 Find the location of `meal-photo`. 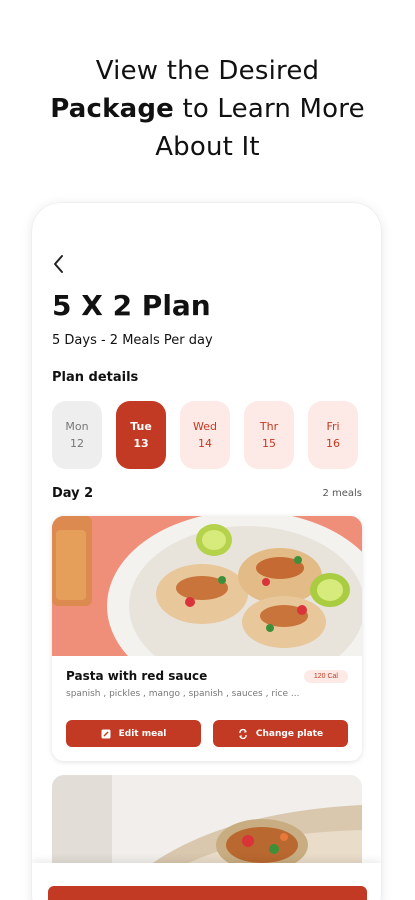

meal-photo is located at coordinates (207, 586).